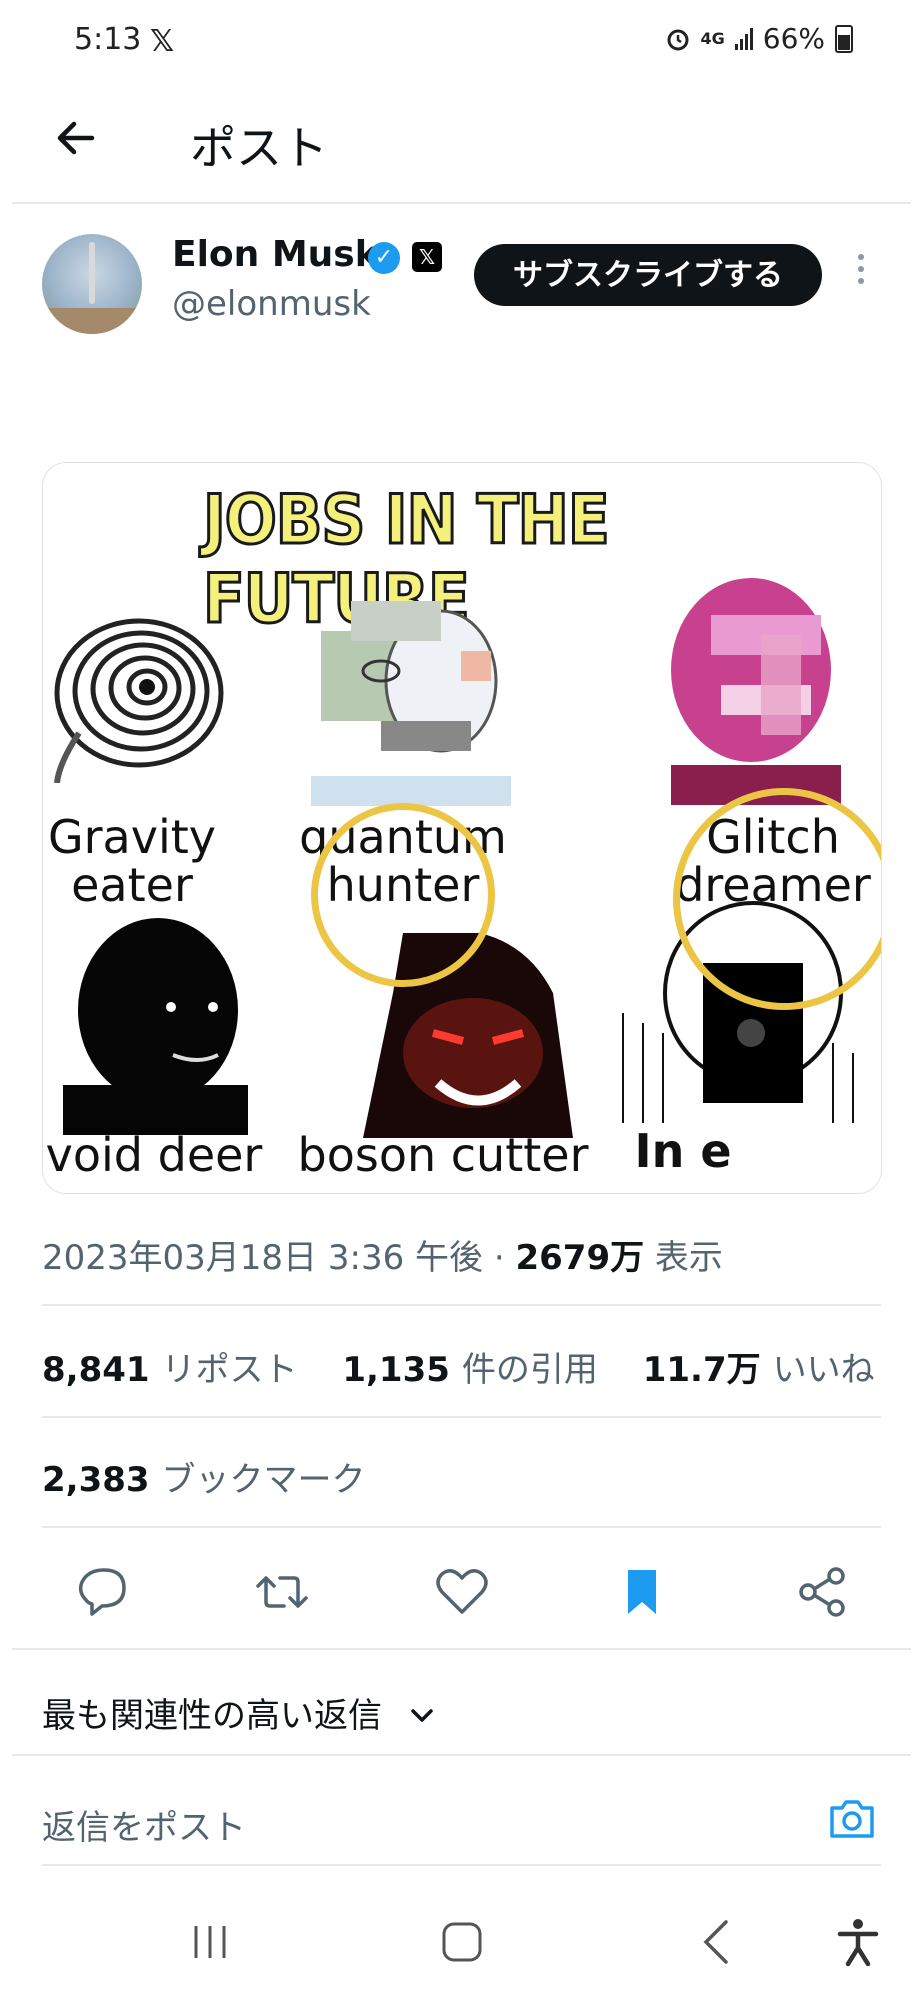 The width and height of the screenshot is (923, 2000). I want to click on gravity-eater-figure, so click(139, 700).